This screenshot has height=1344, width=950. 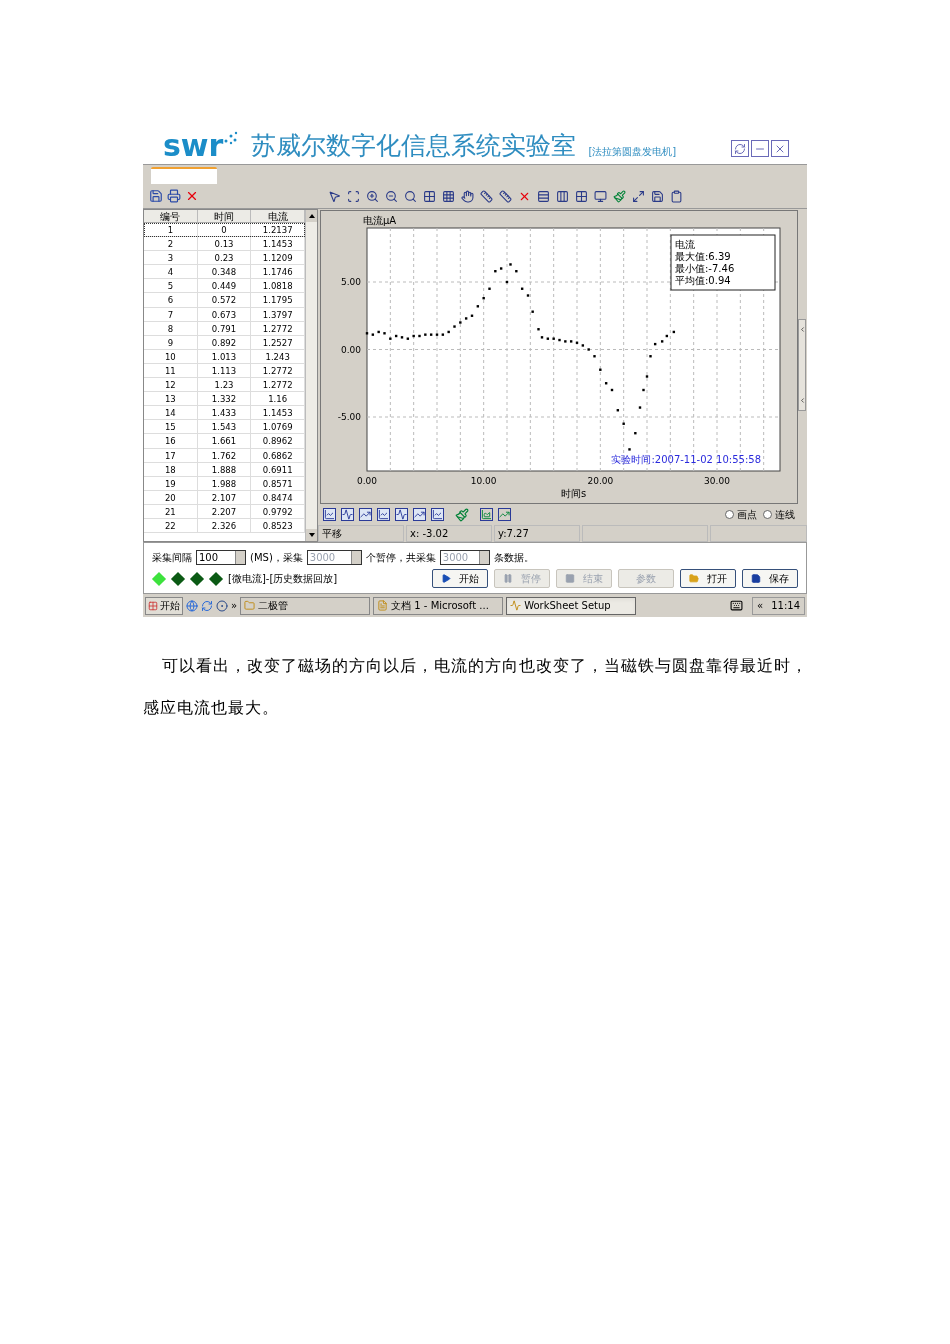 I want to click on legend-text: 最小值:-7.46, so click(x=705, y=268).